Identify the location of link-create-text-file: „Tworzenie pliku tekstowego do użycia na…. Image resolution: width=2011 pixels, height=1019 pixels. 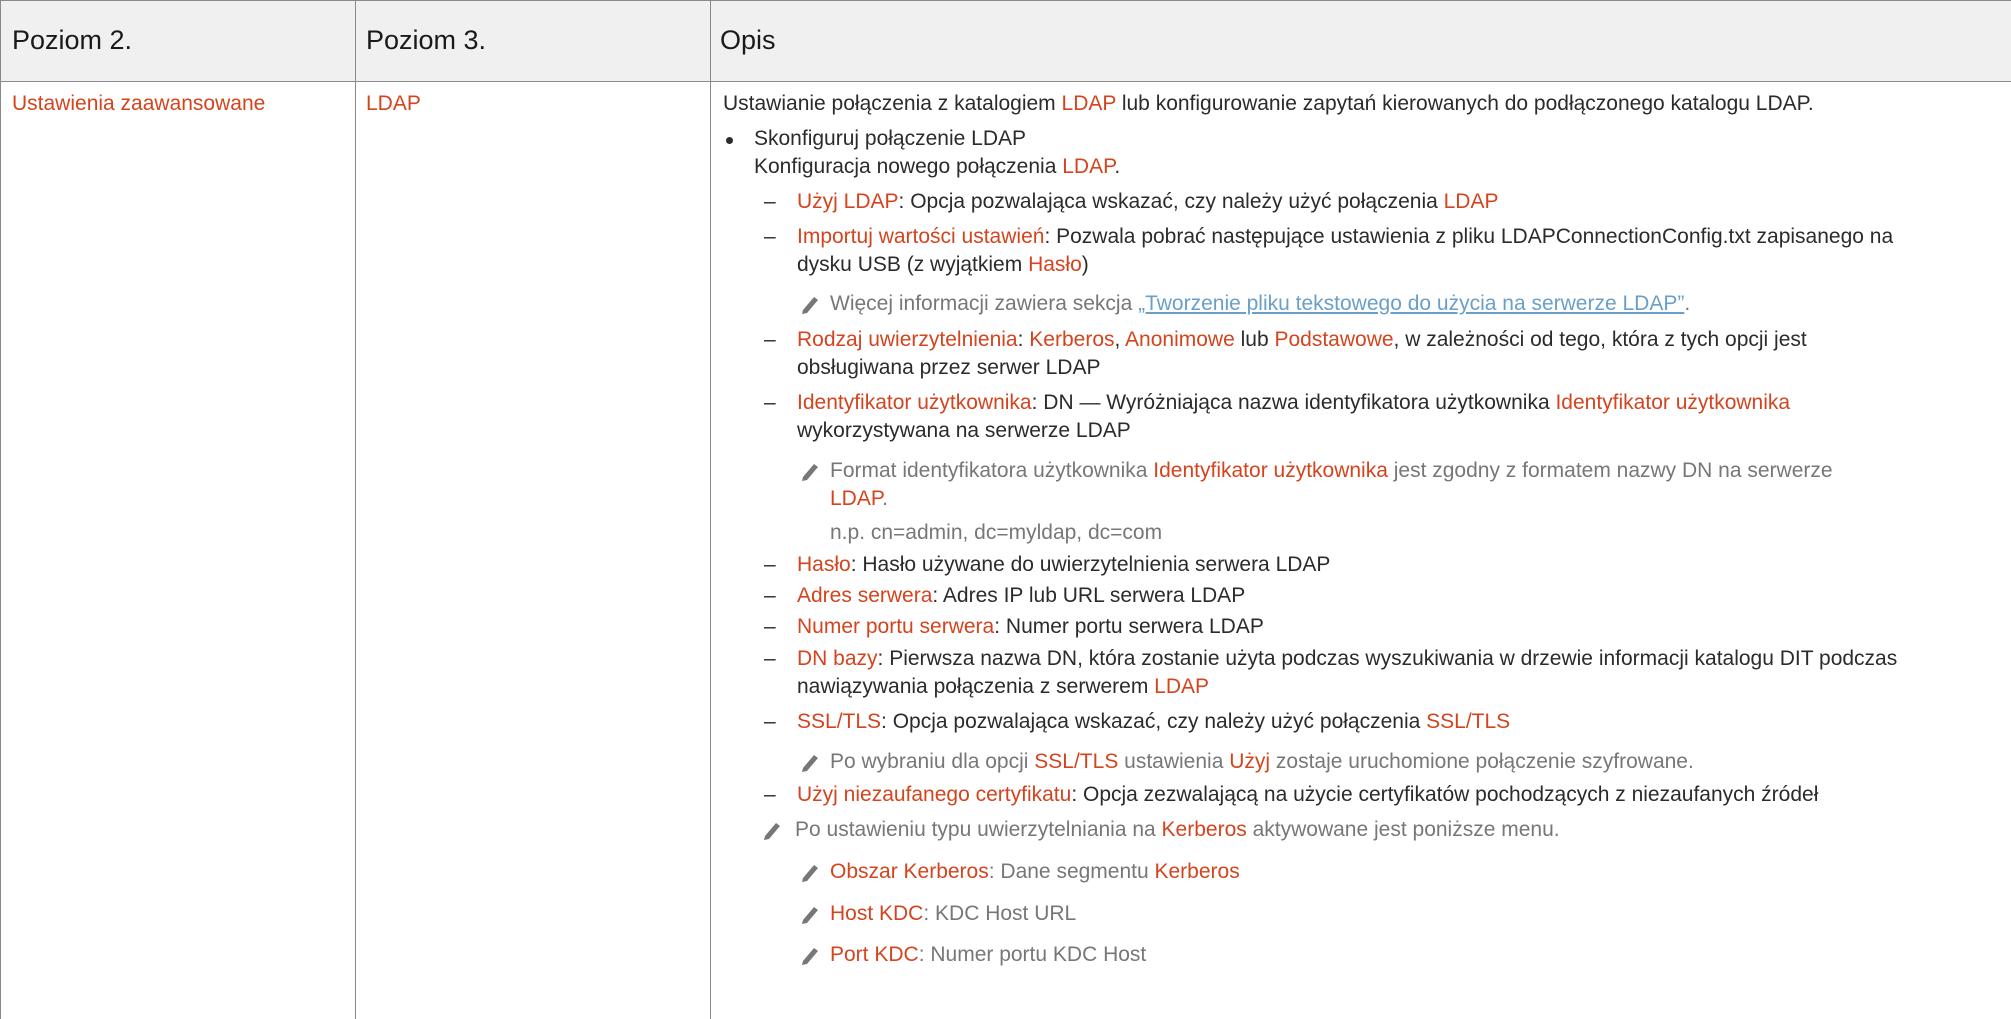
(1411, 303).